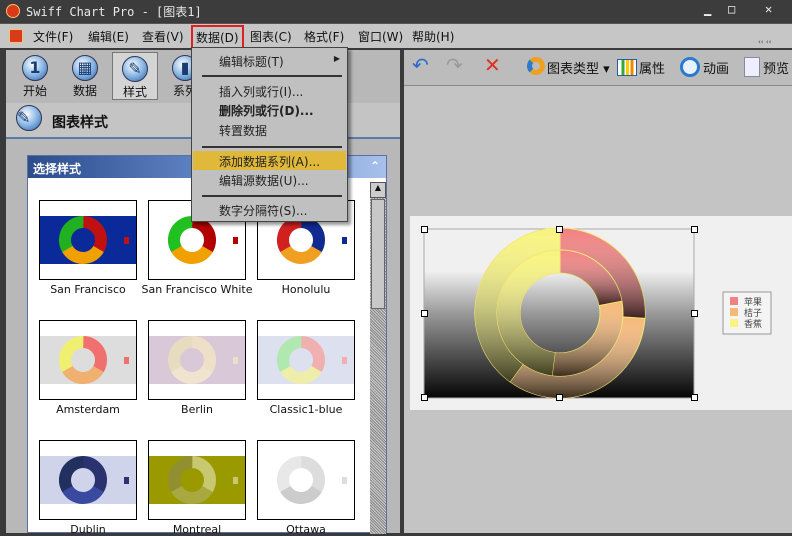  What do you see at coordinates (324, 36) in the screenshot?
I see `menu-format: 格式(F)` at bounding box center [324, 36].